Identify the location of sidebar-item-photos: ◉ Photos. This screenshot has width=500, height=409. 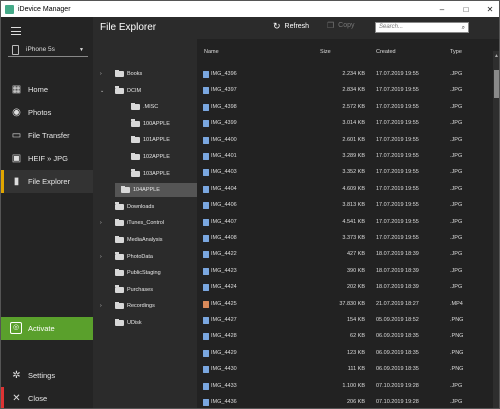
(47, 112).